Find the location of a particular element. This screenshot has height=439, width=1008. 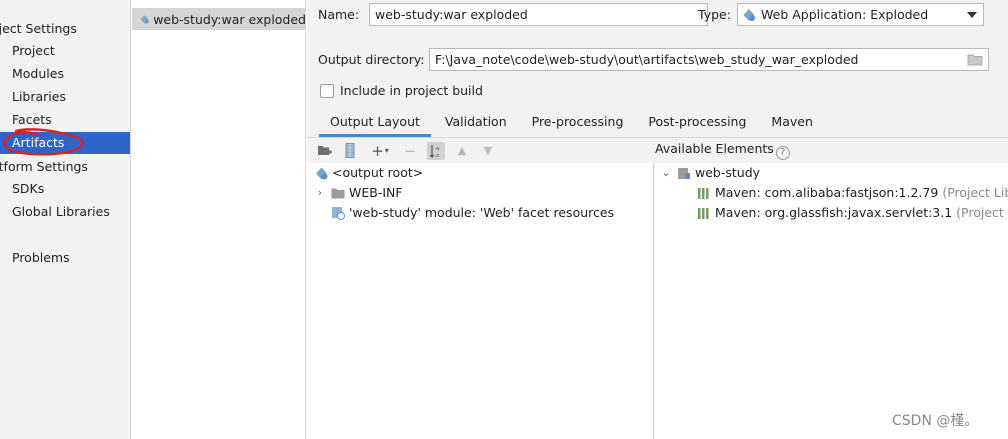

sidebar-item-sdks: SDKs is located at coordinates (65, 189).